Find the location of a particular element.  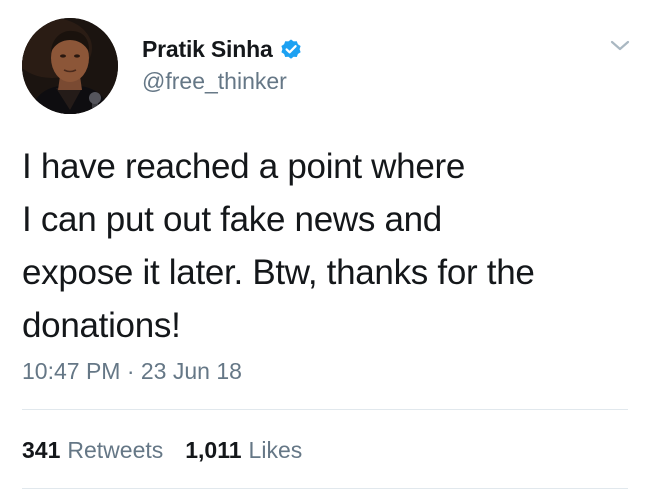

likes-stat: 1,011 Likes is located at coordinates (243, 450).